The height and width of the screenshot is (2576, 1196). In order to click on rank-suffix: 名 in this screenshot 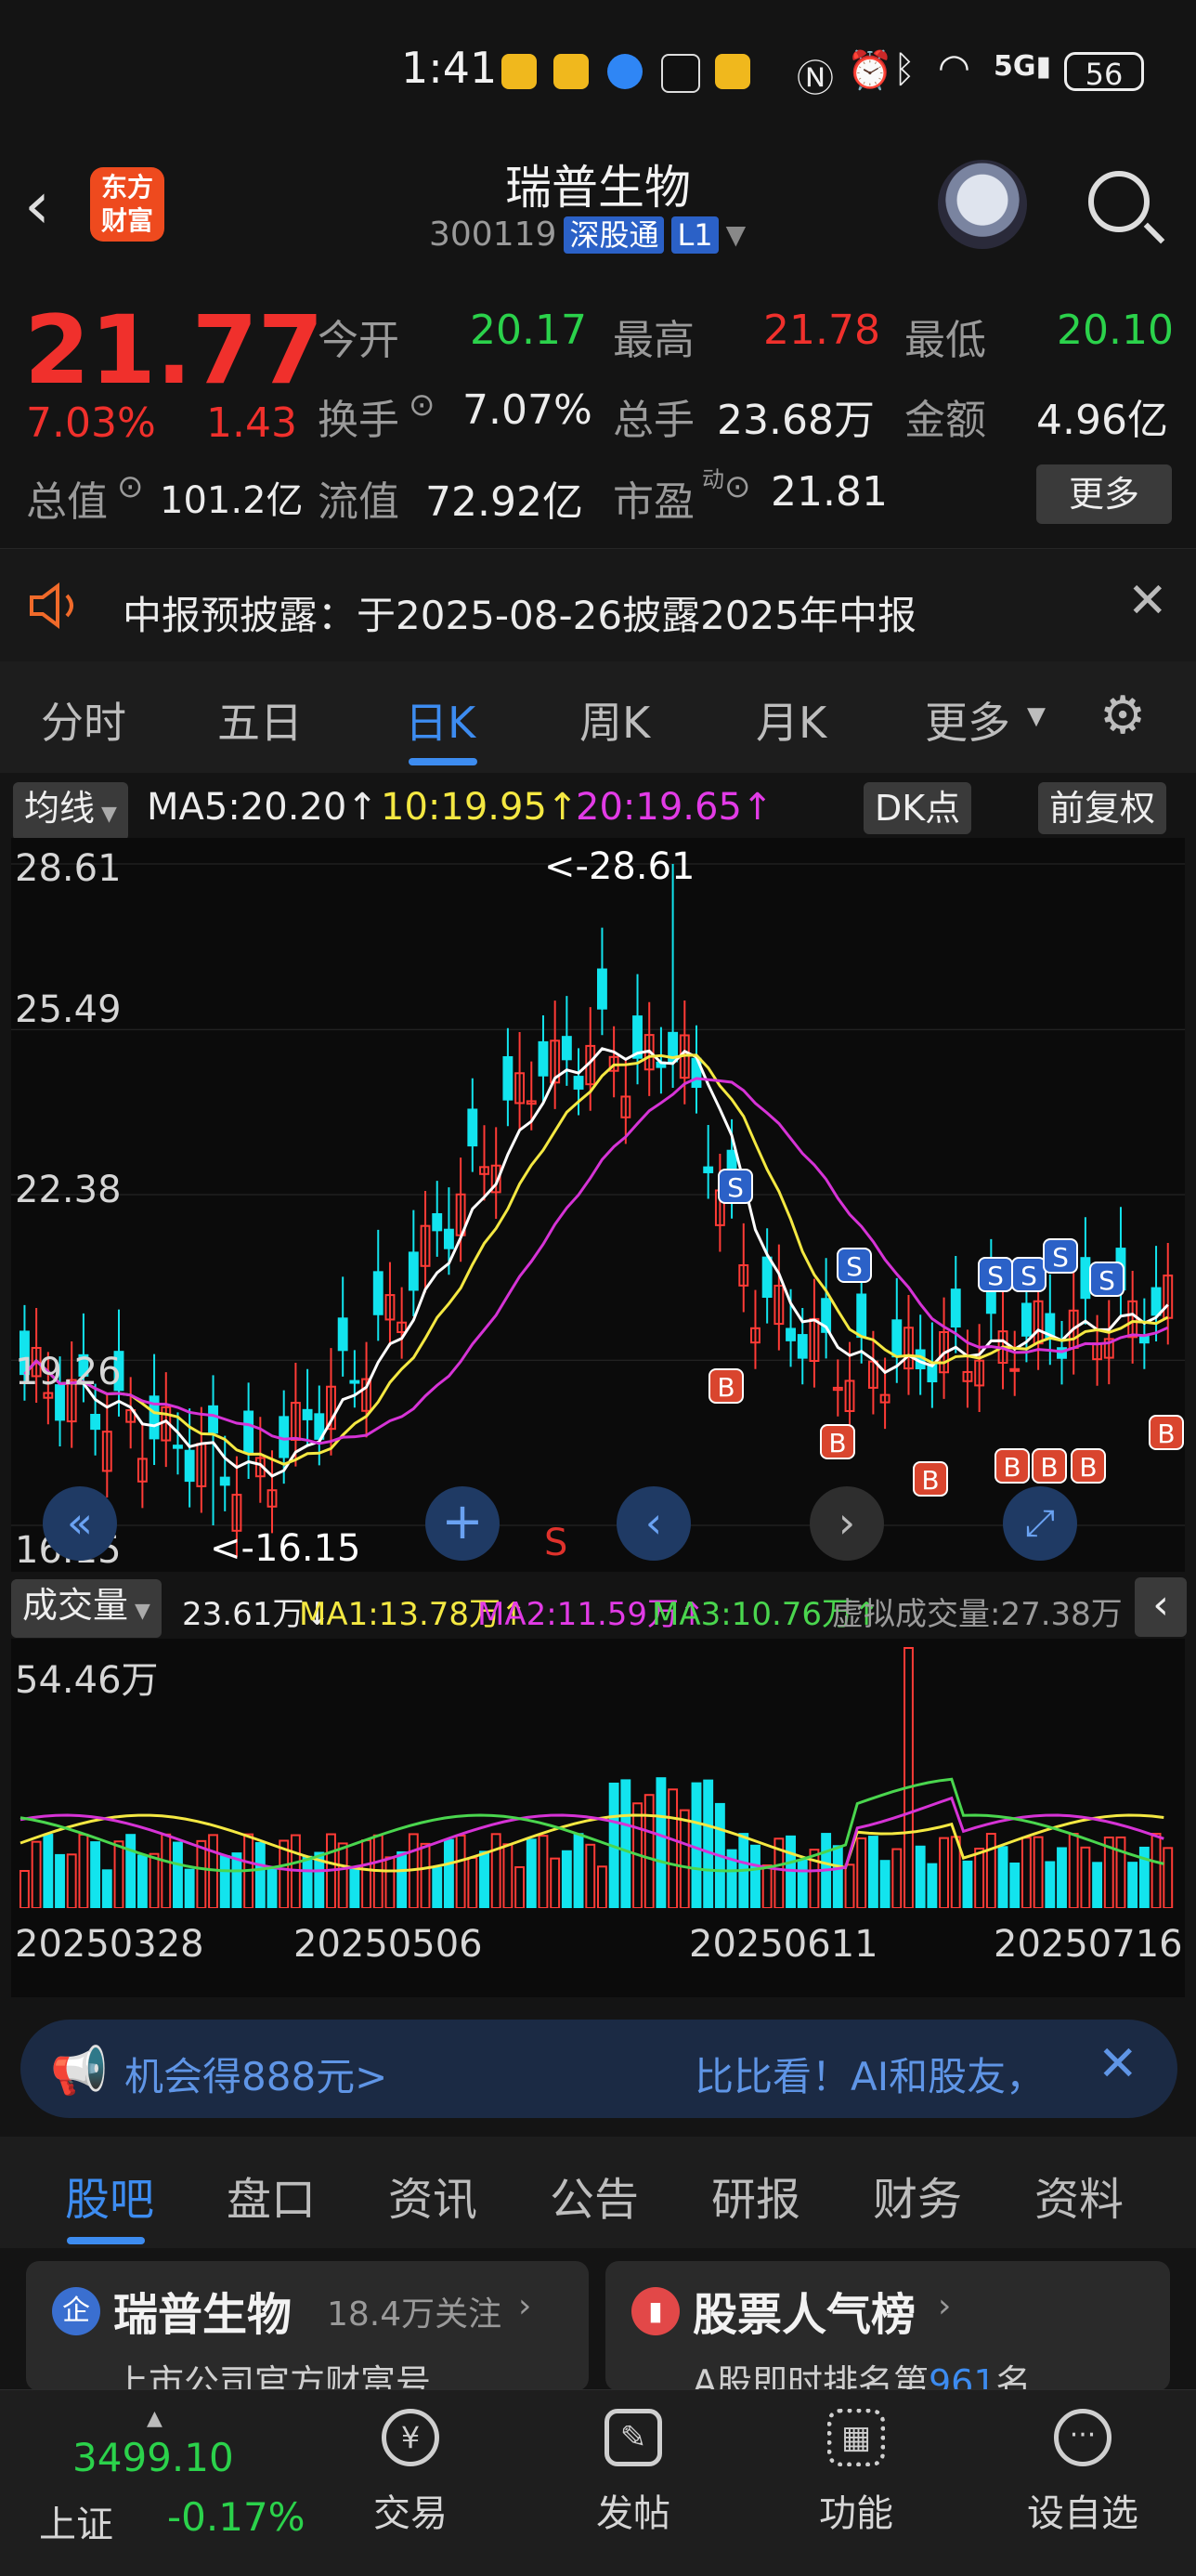, I will do `click(1013, 2376)`.